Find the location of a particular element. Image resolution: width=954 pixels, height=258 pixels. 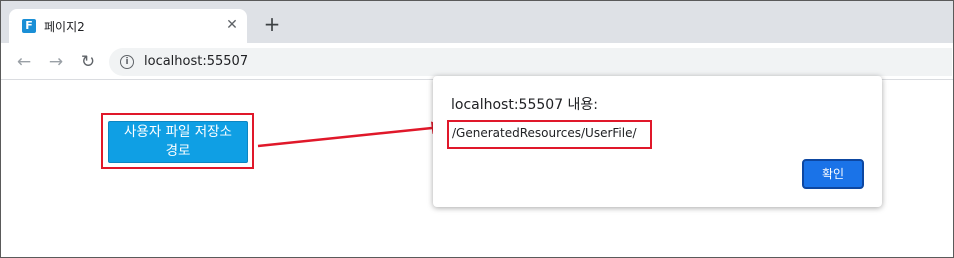

ok-button: 확인 is located at coordinates (833, 174).